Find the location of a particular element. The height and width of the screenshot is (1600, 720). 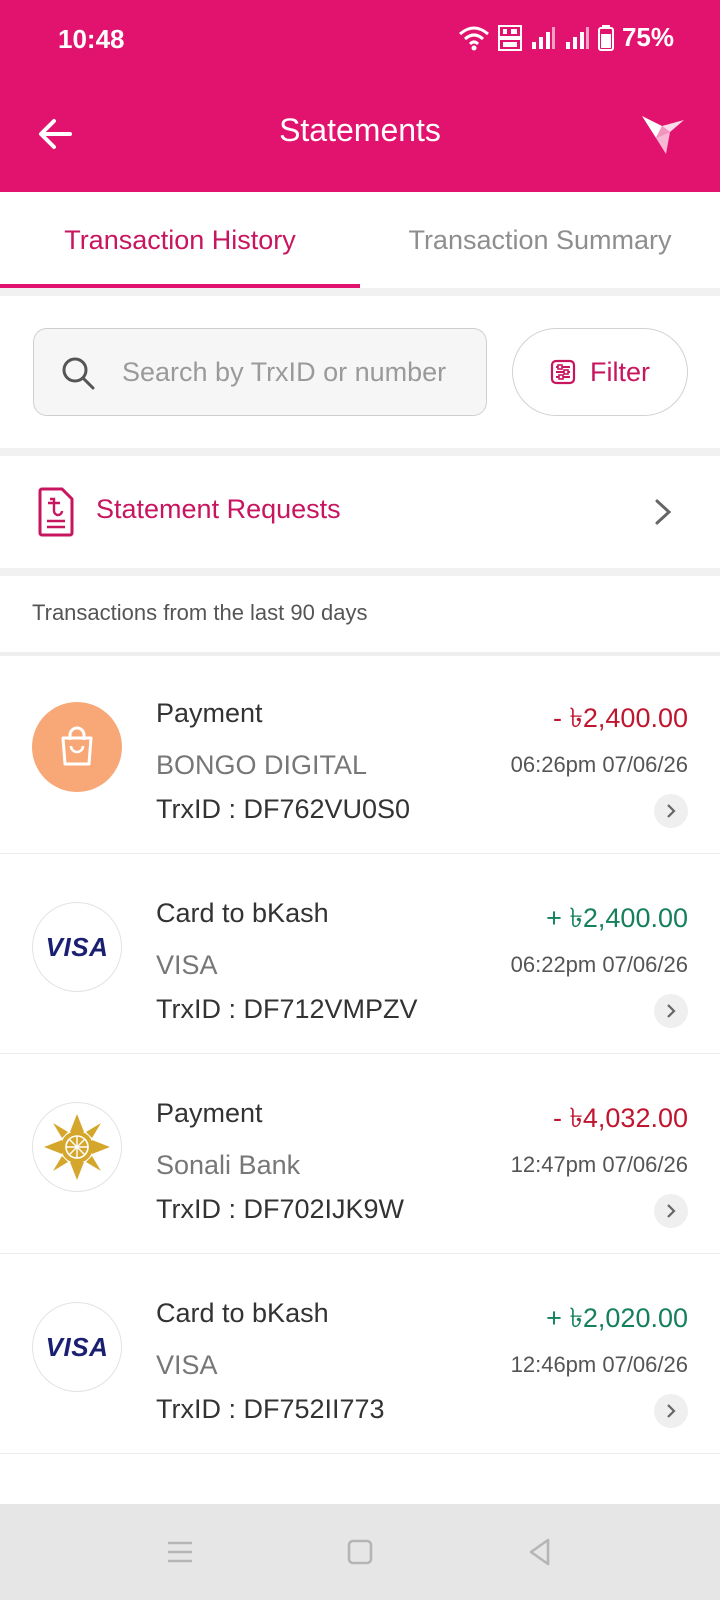

transaction-party: BONGO DIGITAL is located at coordinates (262, 765).